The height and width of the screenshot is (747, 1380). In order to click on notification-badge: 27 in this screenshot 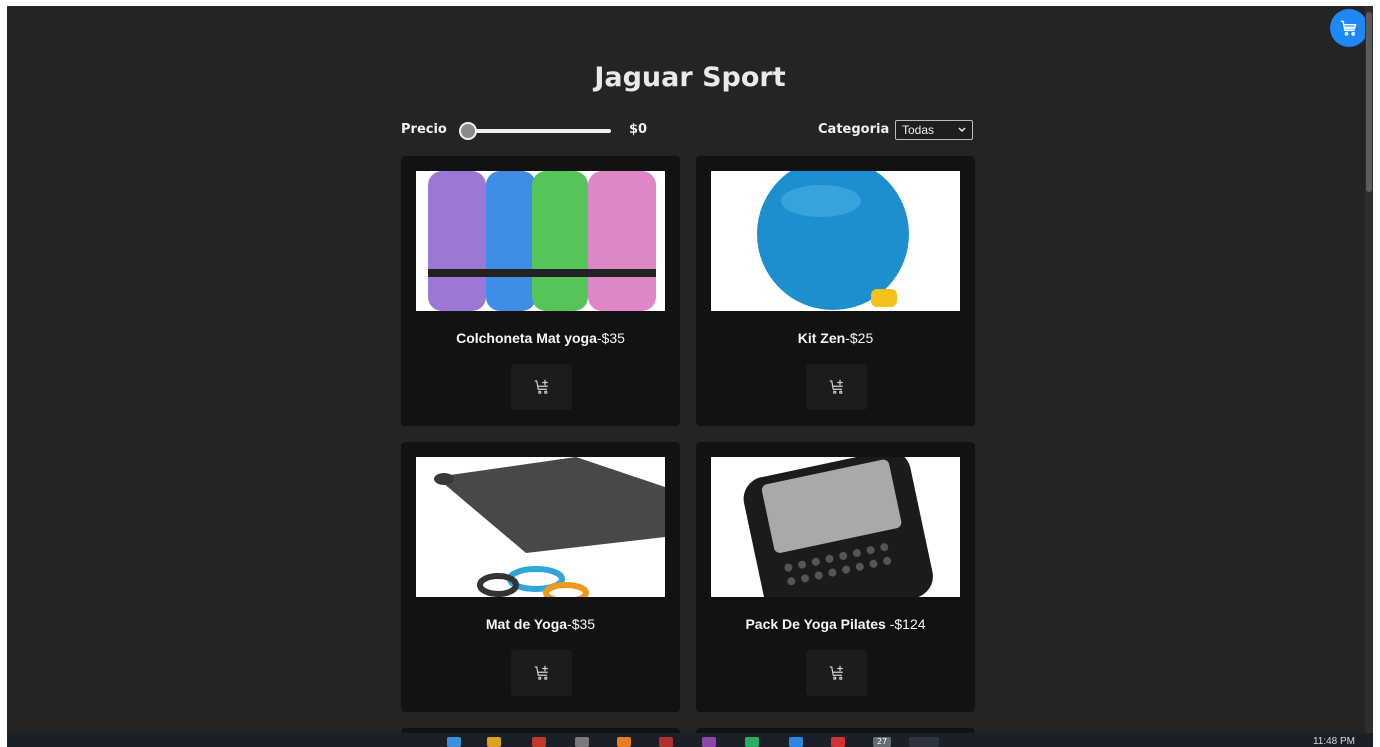, I will do `click(882, 742)`.